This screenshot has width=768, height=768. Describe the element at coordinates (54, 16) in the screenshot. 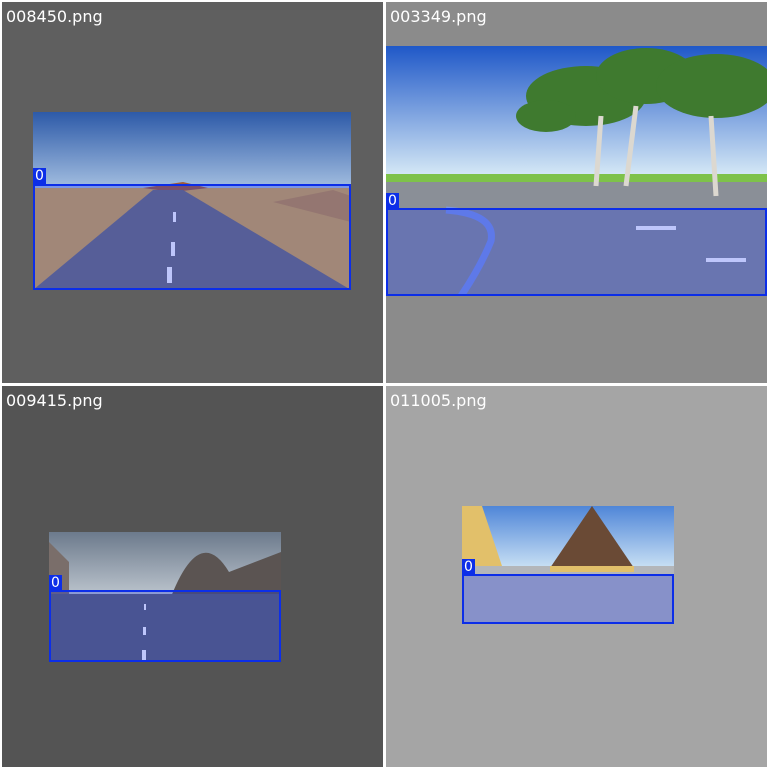

I see `tile-filename-label: 008450.png` at that location.